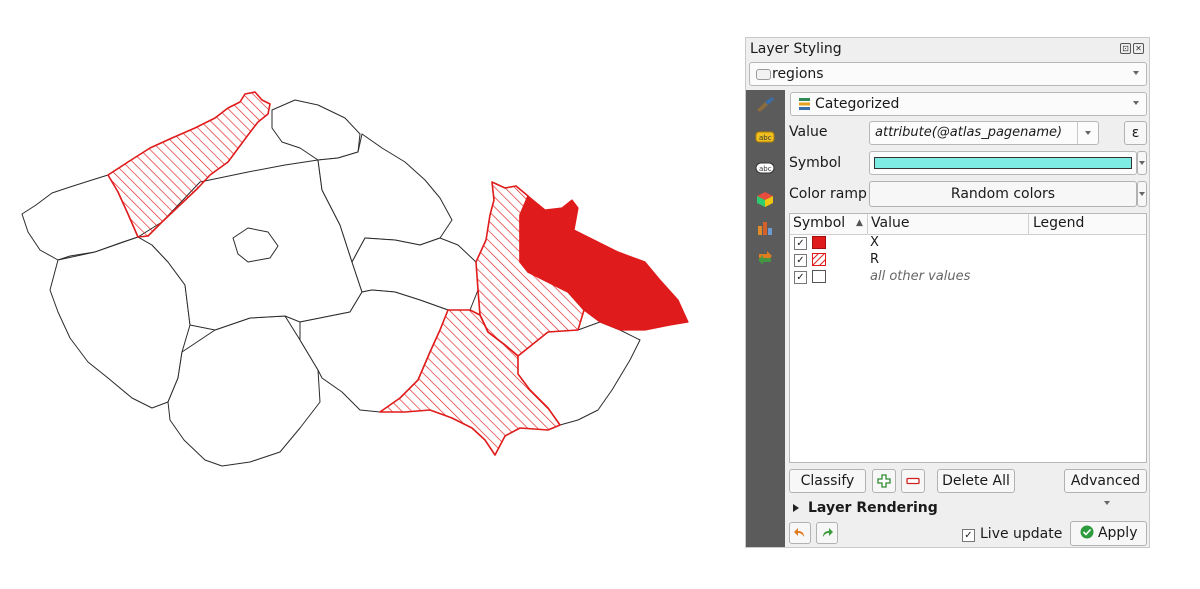 This screenshot has height=589, width=1200. Describe the element at coordinates (1058, 223) in the screenshot. I see `column-header-legend: Legend` at that location.